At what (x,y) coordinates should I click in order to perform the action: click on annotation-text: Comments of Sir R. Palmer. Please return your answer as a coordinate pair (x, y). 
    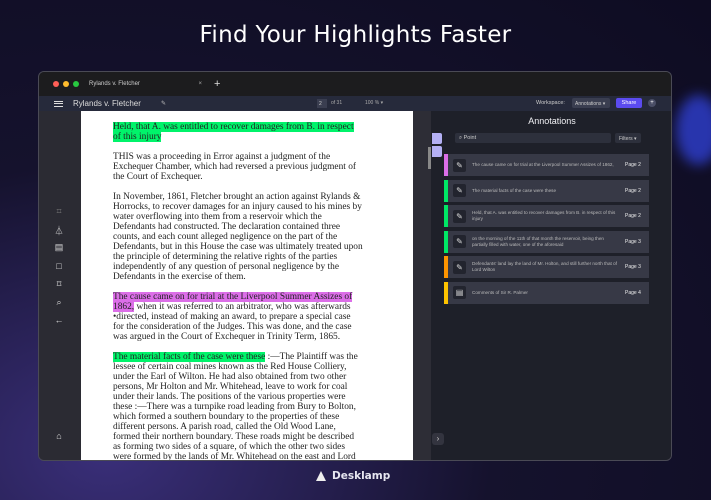
    Looking at the image, I should click on (500, 292).